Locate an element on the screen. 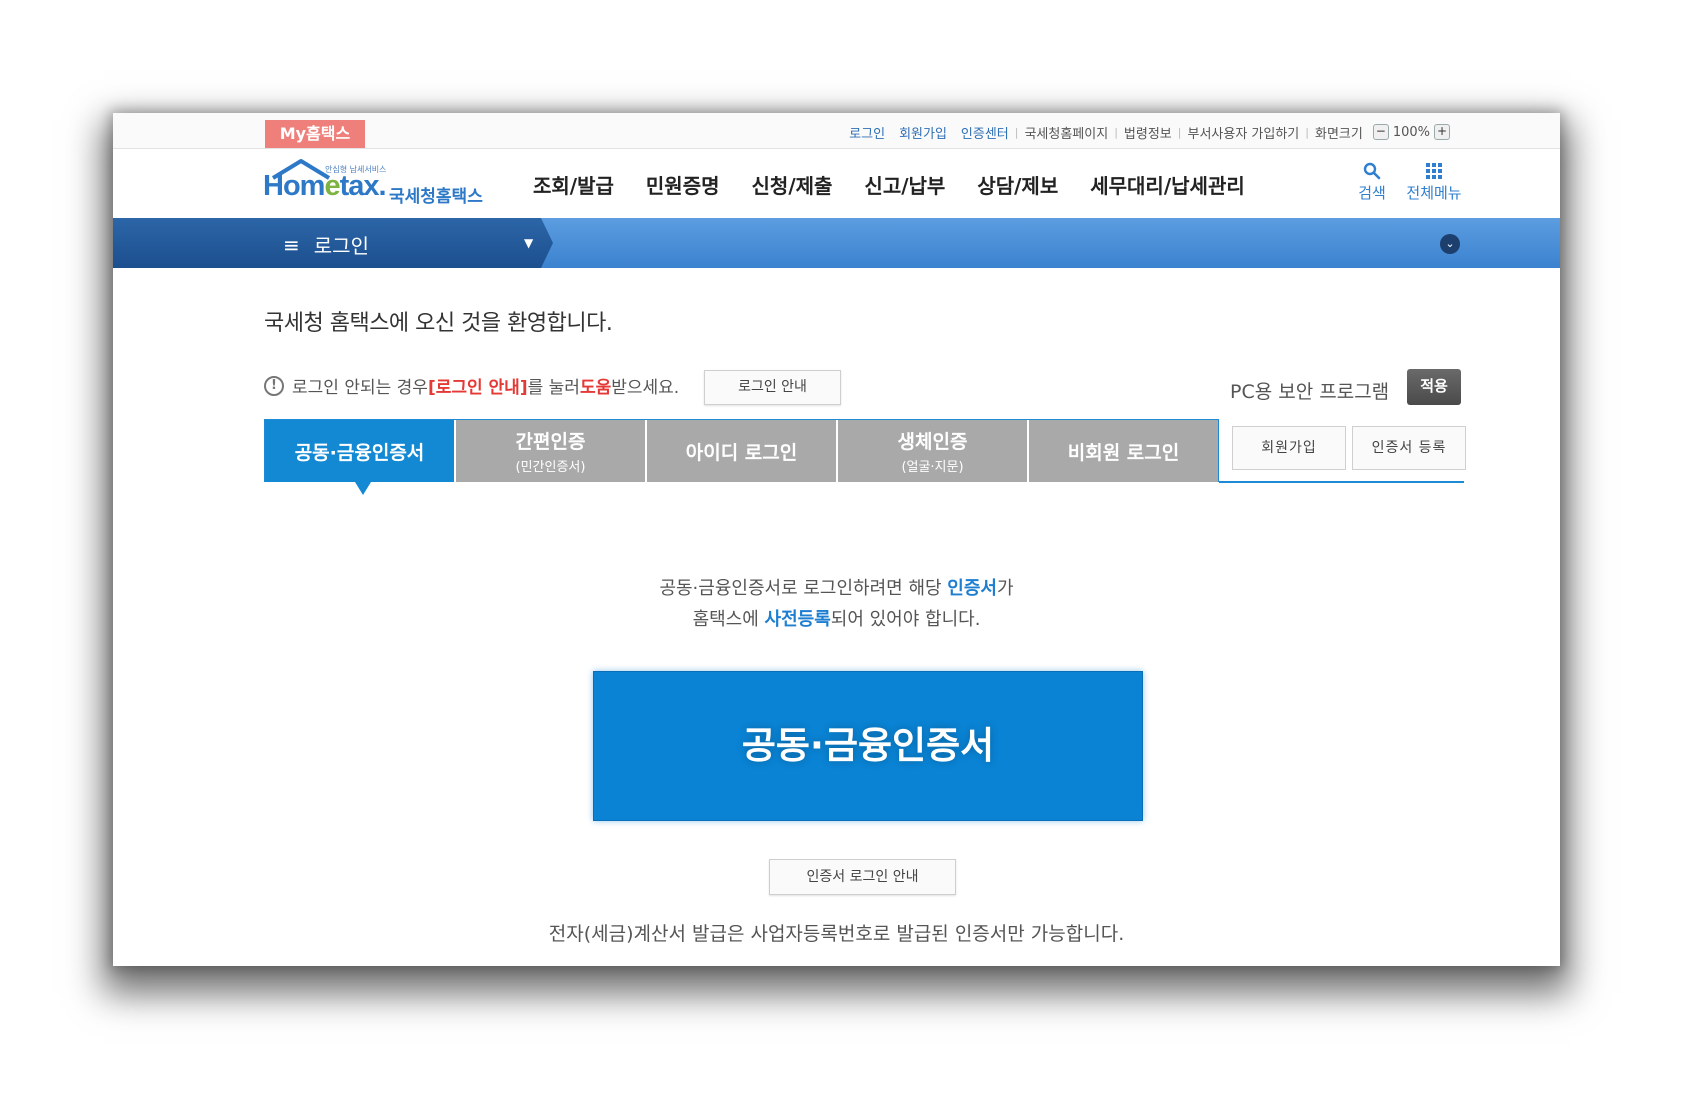 This screenshot has width=1703, height=1110. grid-menu-icon is located at coordinates (1434, 171).